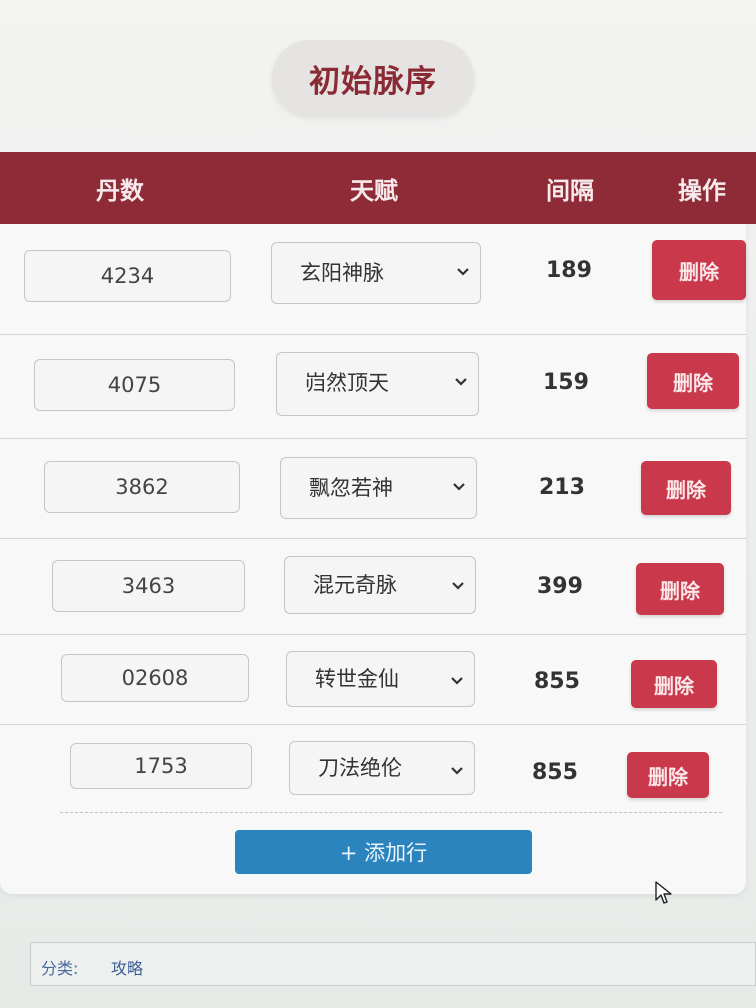 Image resolution: width=756 pixels, height=1008 pixels. What do you see at coordinates (60, 968) in the screenshot?
I see `category-label: 分类:` at bounding box center [60, 968].